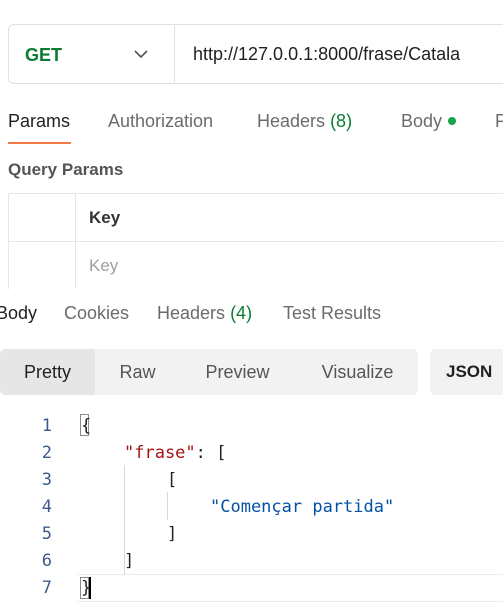 This screenshot has width=503, height=614. Describe the element at coordinates (160, 453) in the screenshot. I see `json-key: "frase"` at that location.